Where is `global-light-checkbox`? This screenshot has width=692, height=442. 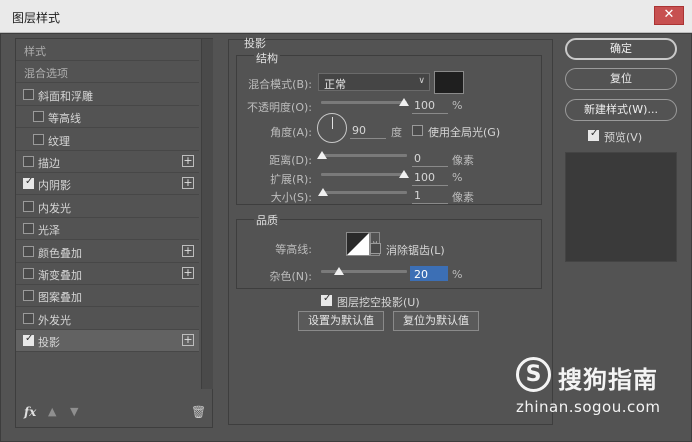
global-light-checkbox is located at coordinates (417, 130).